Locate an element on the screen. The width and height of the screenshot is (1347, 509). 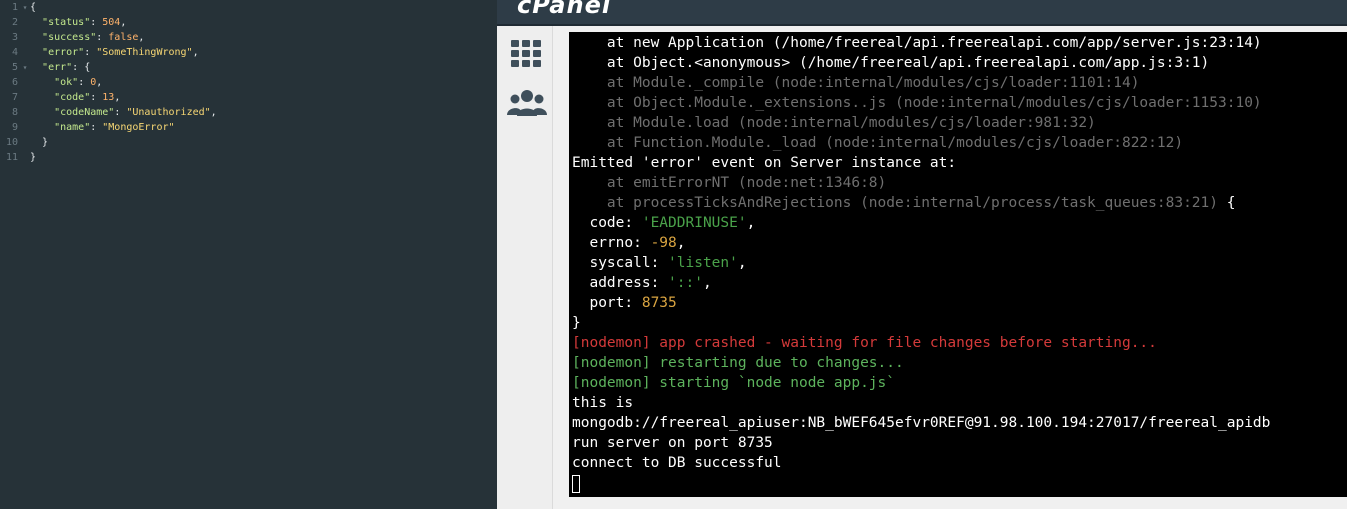
code-token: false is located at coordinates (123, 37).